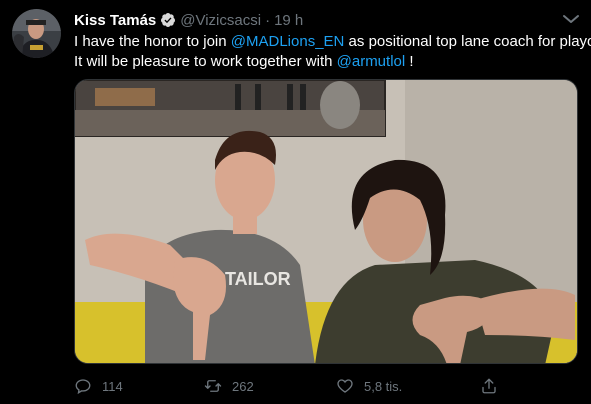 The width and height of the screenshot is (591, 404). What do you see at coordinates (213, 386) in the screenshot?
I see `retweet-icon` at bounding box center [213, 386].